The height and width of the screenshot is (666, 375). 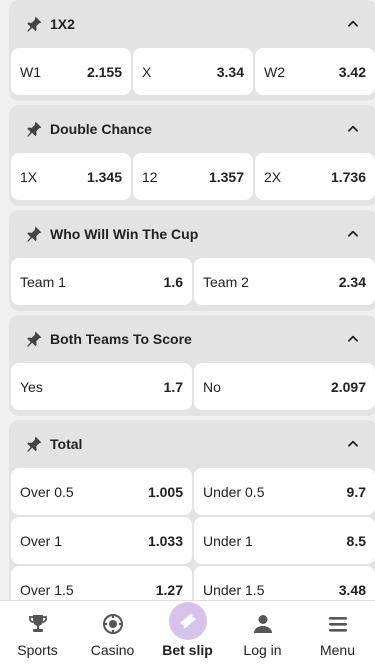 What do you see at coordinates (284, 281) in the screenshot?
I see `odds-button-team-2: Team 2 2.34` at bounding box center [284, 281].